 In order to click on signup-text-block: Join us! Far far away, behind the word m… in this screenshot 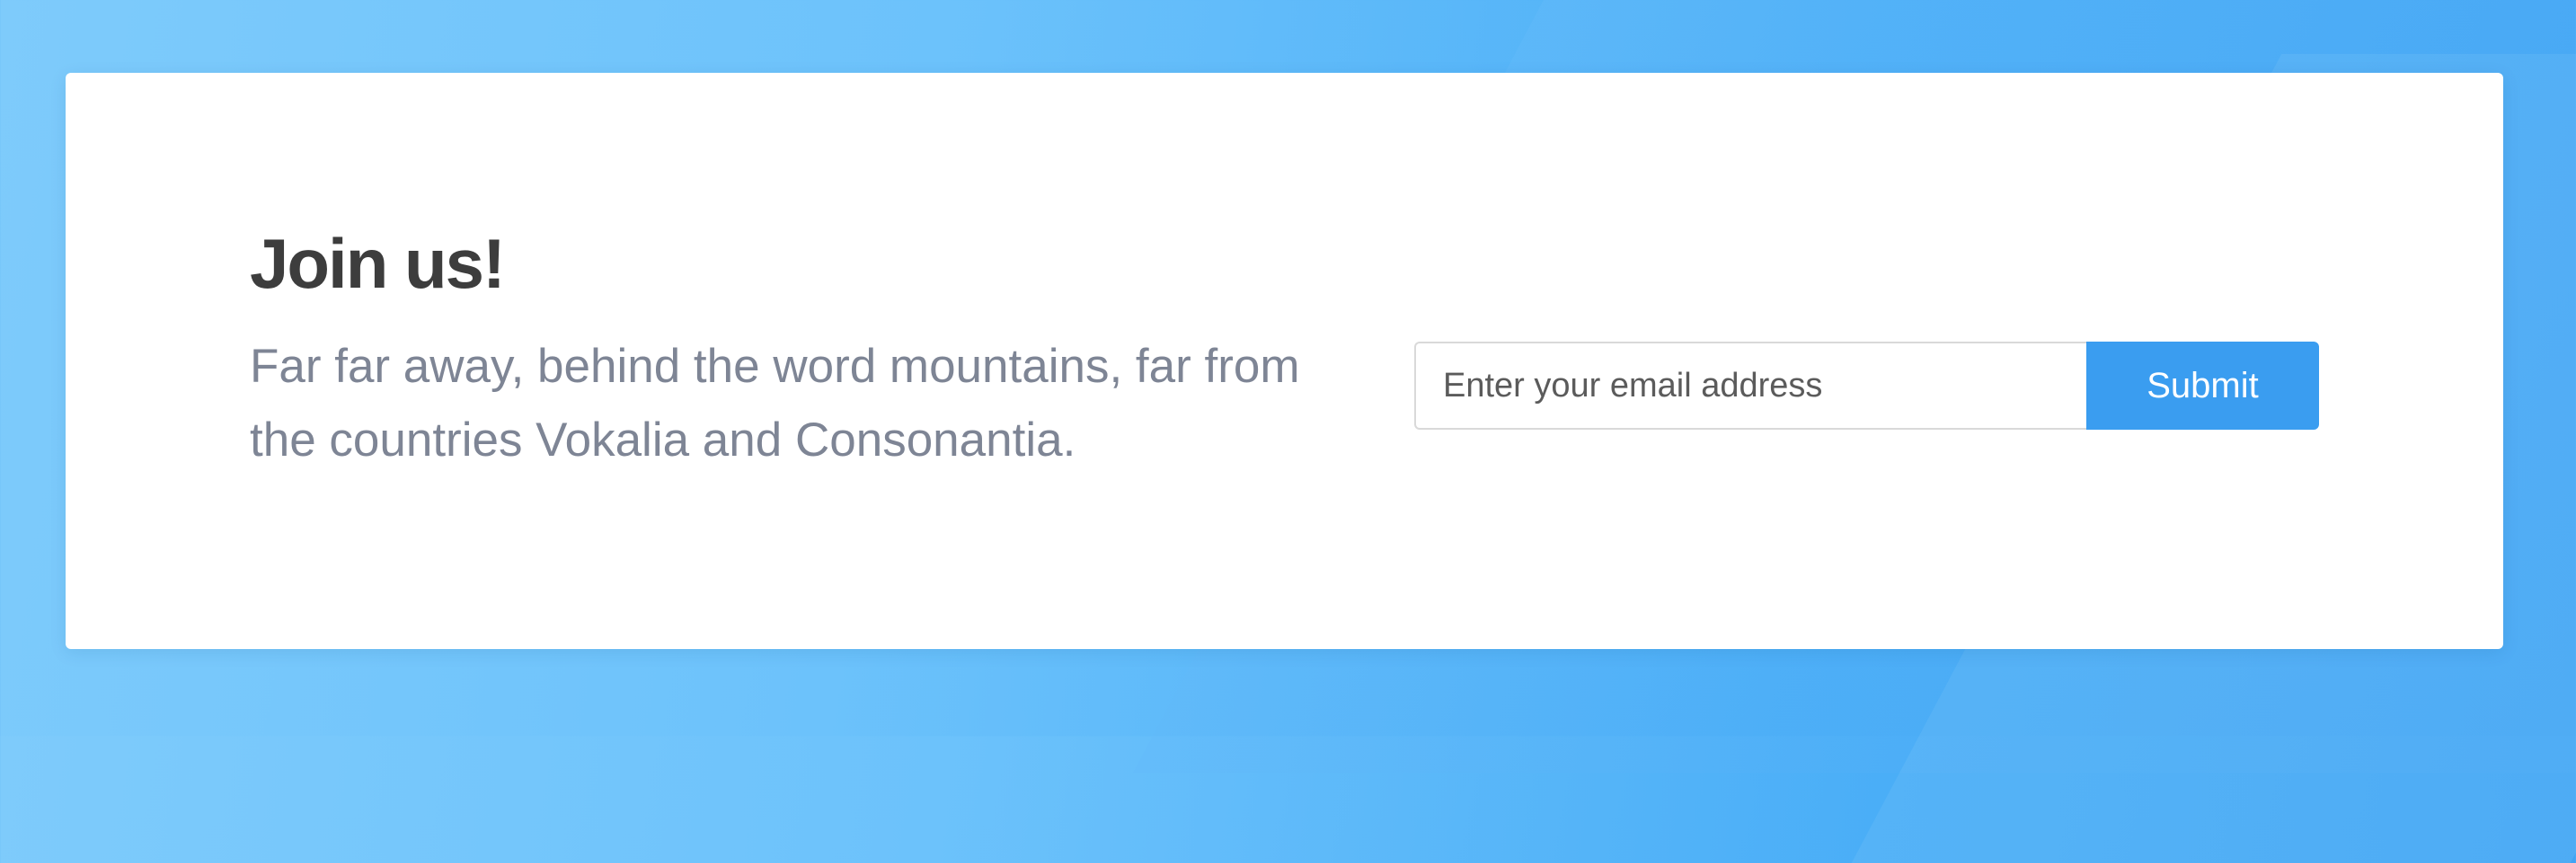, I will do `click(834, 350)`.